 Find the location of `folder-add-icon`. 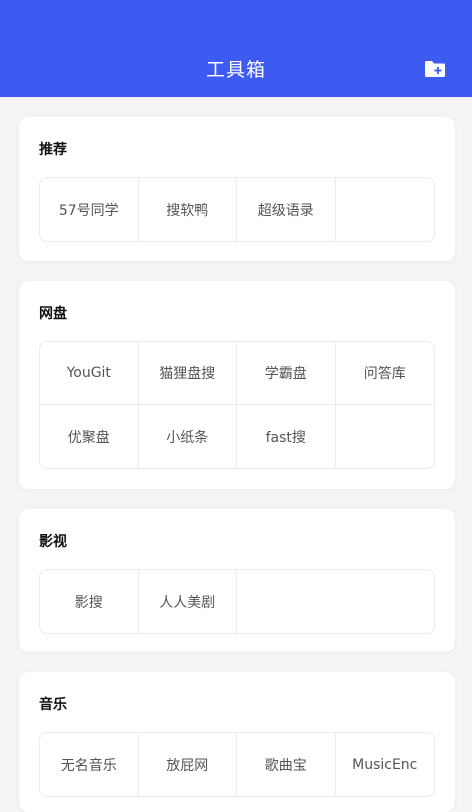

folder-add-icon is located at coordinates (435, 69).